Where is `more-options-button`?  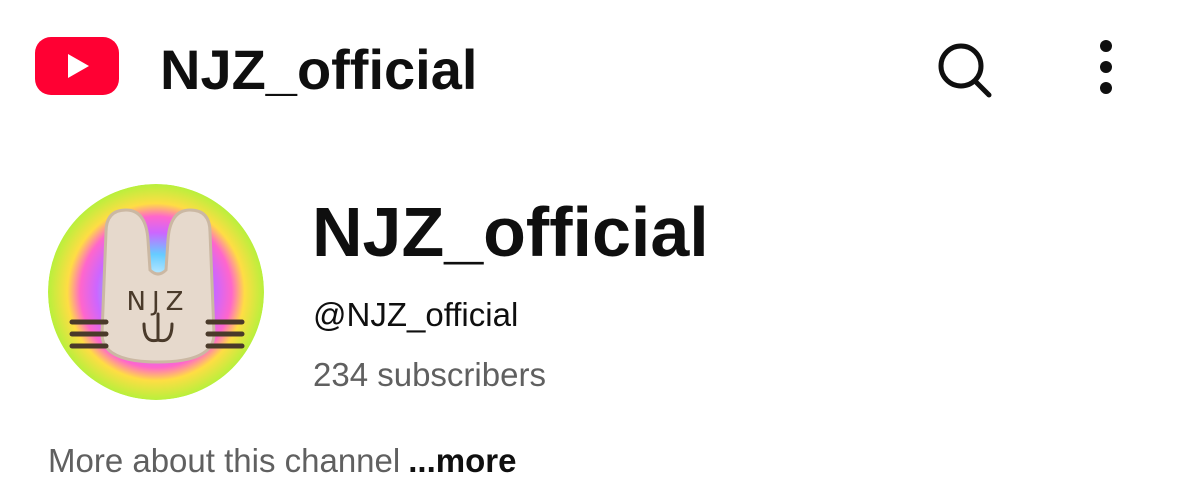
more-options-button is located at coordinates (1106, 67).